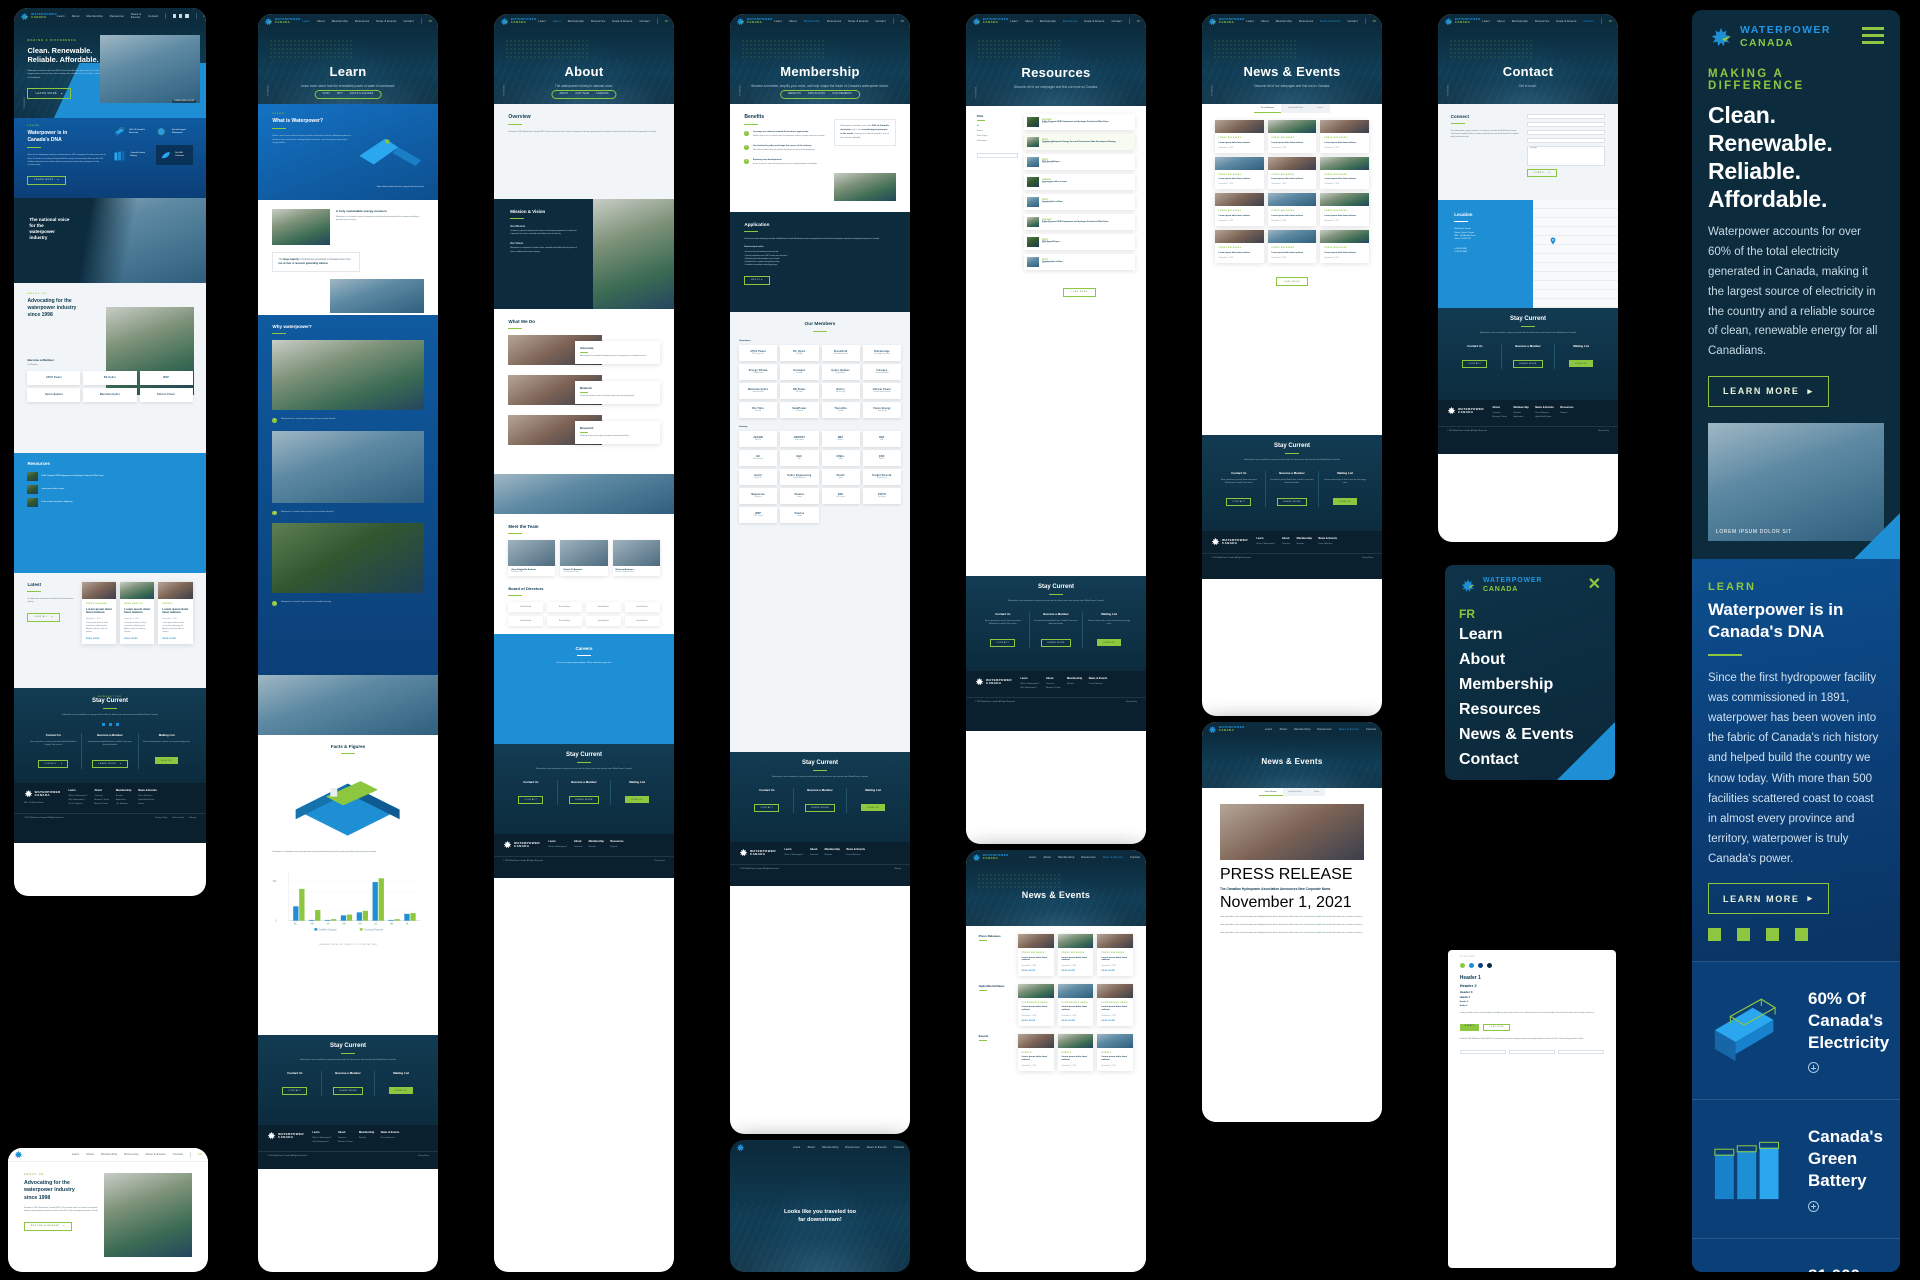  Describe the element at coordinates (101, 804) in the screenshot. I see `footer-link: Meet the Team` at that location.